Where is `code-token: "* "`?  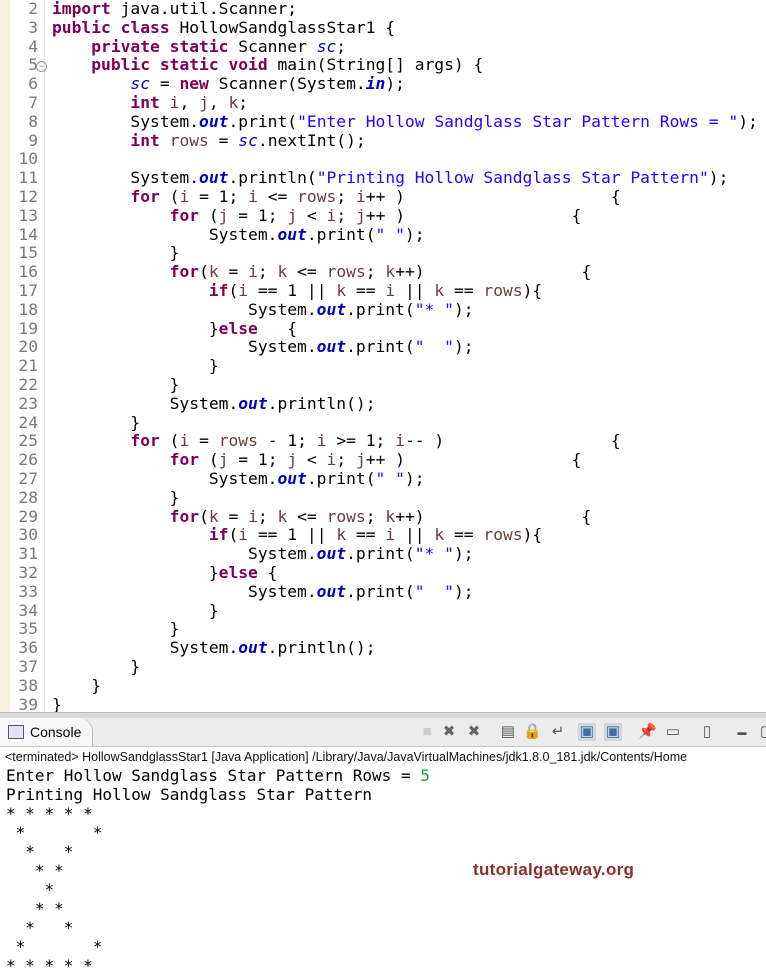 code-token: "* " is located at coordinates (434, 554).